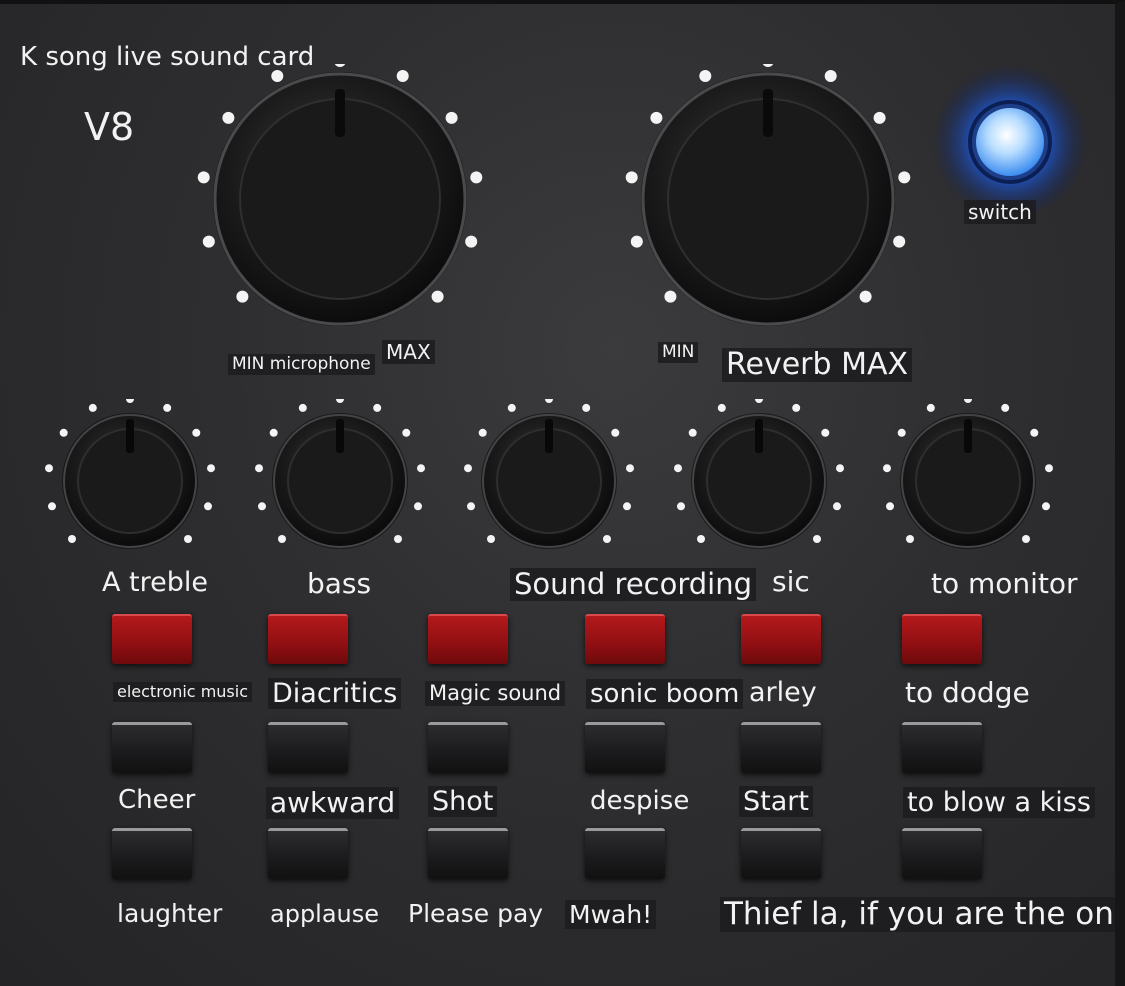 The width and height of the screenshot is (1125, 986). Describe the element at coordinates (335, 693) in the screenshot. I see `diacritics-label: Diacritics` at that location.